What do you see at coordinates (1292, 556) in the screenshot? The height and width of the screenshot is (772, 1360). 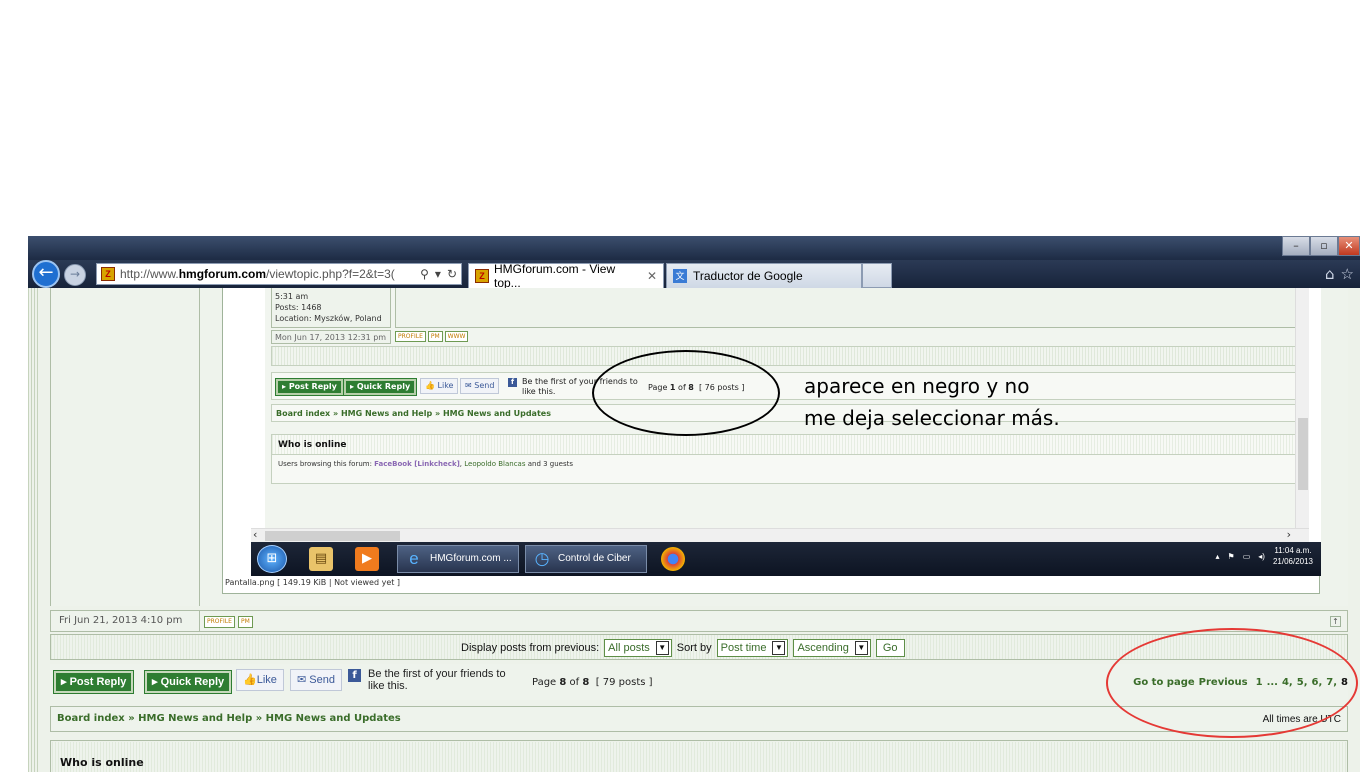 I see `tray-clock: 11:04 a.m. 21/06/2013` at bounding box center [1292, 556].